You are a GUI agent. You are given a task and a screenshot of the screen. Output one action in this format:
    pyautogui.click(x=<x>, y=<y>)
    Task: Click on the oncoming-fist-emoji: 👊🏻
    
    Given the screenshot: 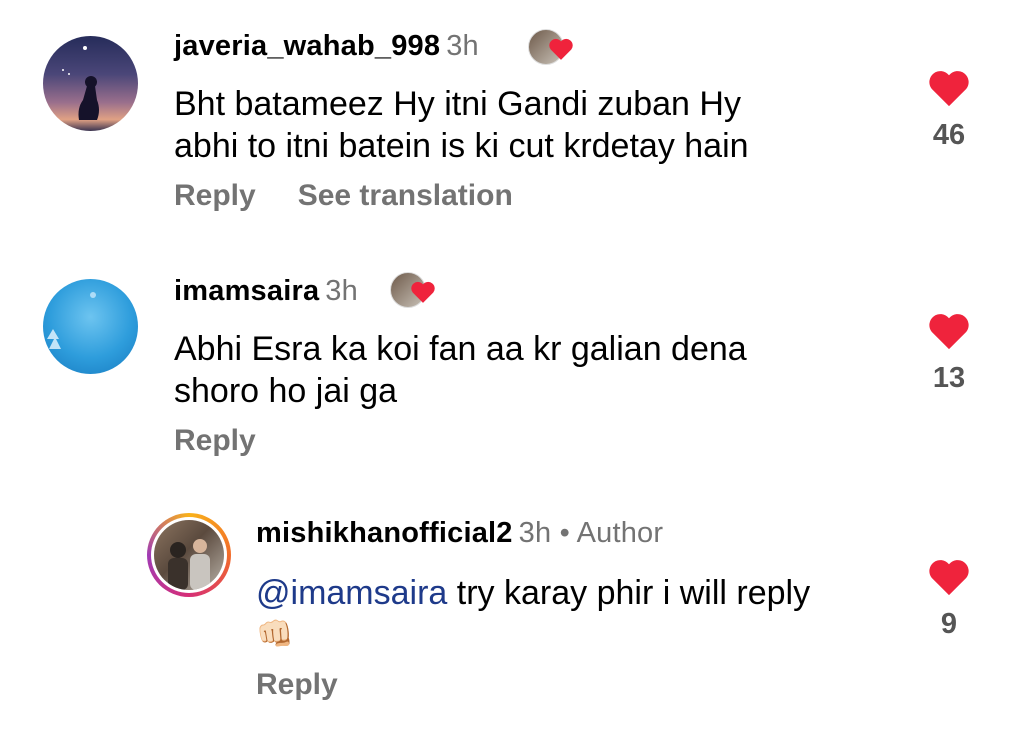 What is the action you would take?
    pyautogui.click(x=275, y=634)
    